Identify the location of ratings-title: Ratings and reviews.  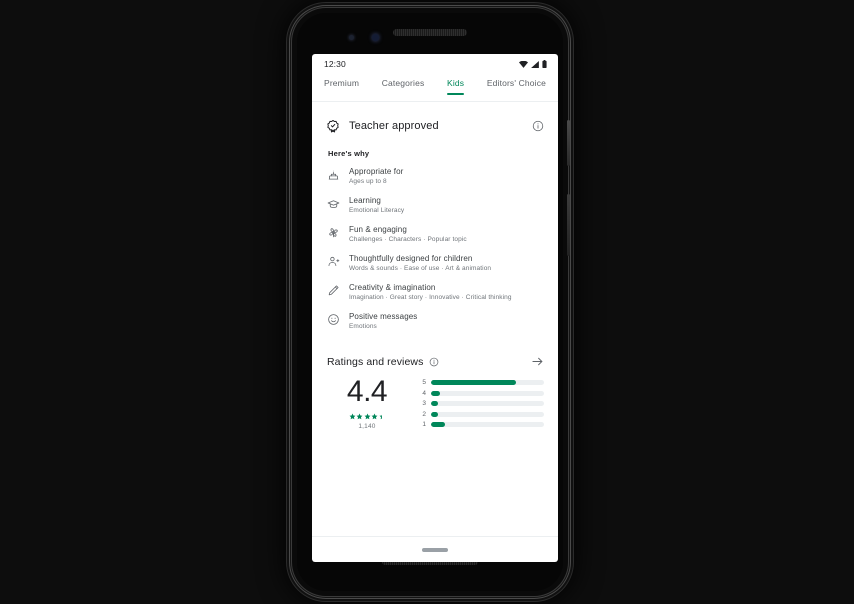
(375, 361).